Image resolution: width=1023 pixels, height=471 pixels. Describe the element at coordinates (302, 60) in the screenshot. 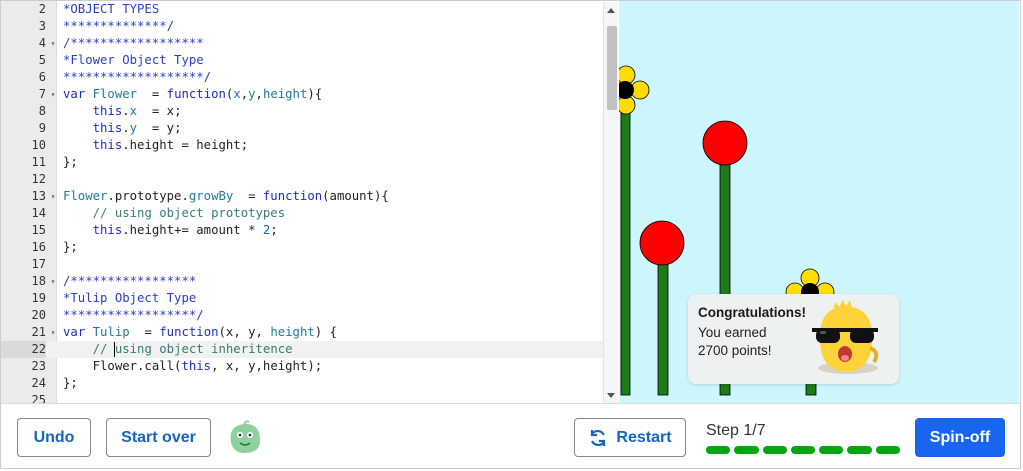

I see `code-line: 5 *Flower Object Type` at that location.